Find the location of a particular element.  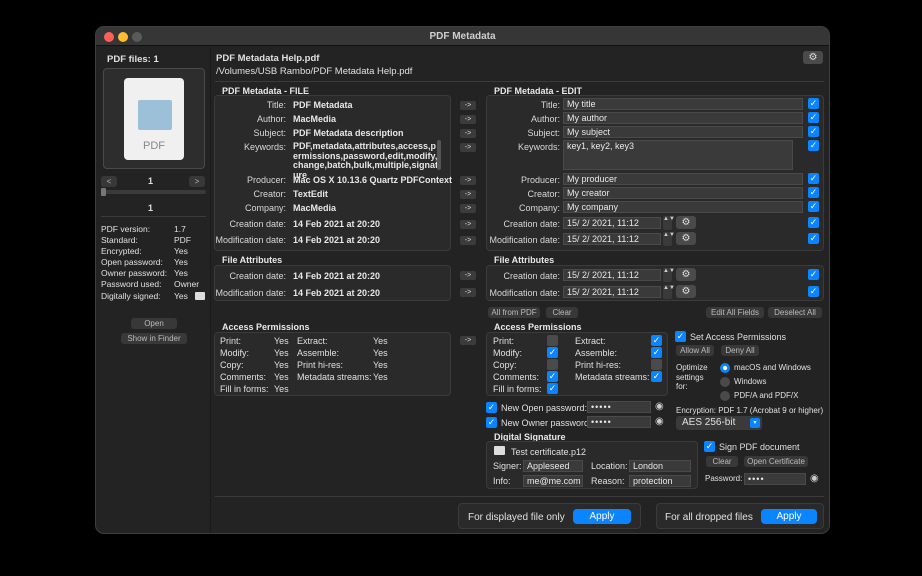

close-window-button is located at coordinates (109, 37).